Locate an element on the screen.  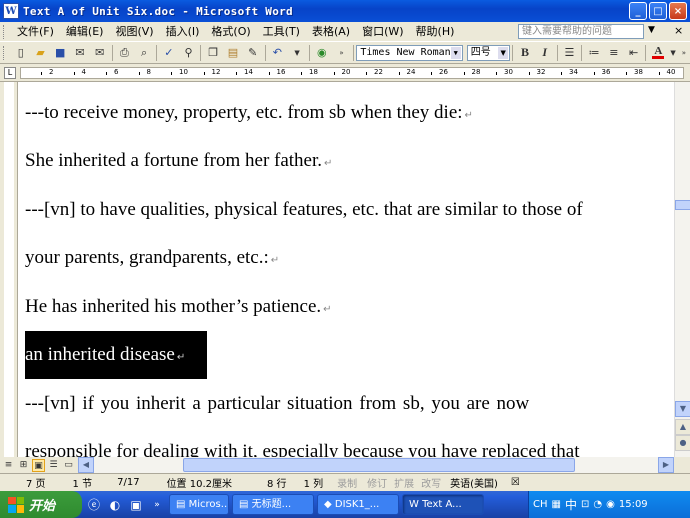
previous-page-icon: ▲ is located at coordinates (682, 427).